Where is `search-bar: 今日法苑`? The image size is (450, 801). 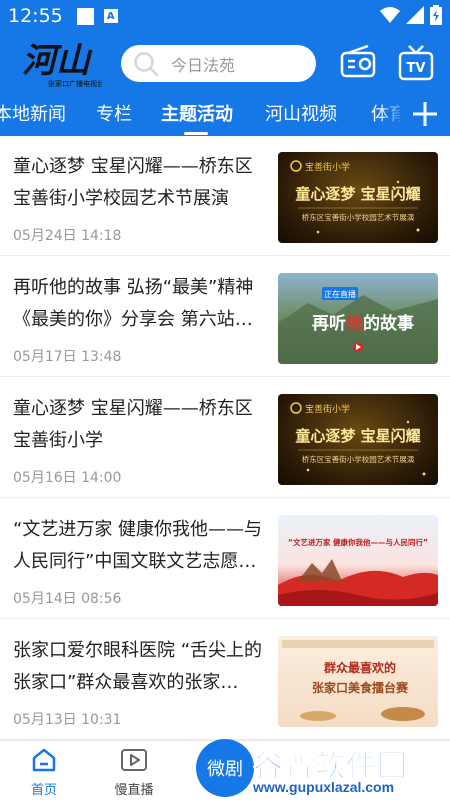 search-bar: 今日法苑 is located at coordinates (218, 63).